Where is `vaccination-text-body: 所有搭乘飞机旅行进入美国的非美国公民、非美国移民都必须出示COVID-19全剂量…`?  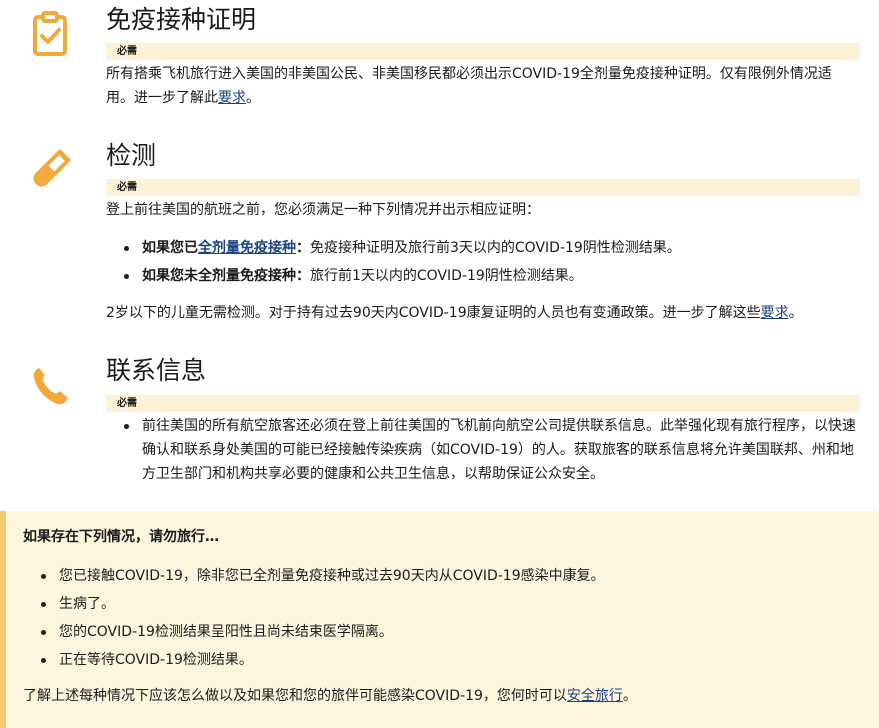 vaccination-text-body: 所有搭乘飞机旅行进入美国的非美国公民、非美国移民都必须出示COVID-19全剂量… is located at coordinates (469, 86).